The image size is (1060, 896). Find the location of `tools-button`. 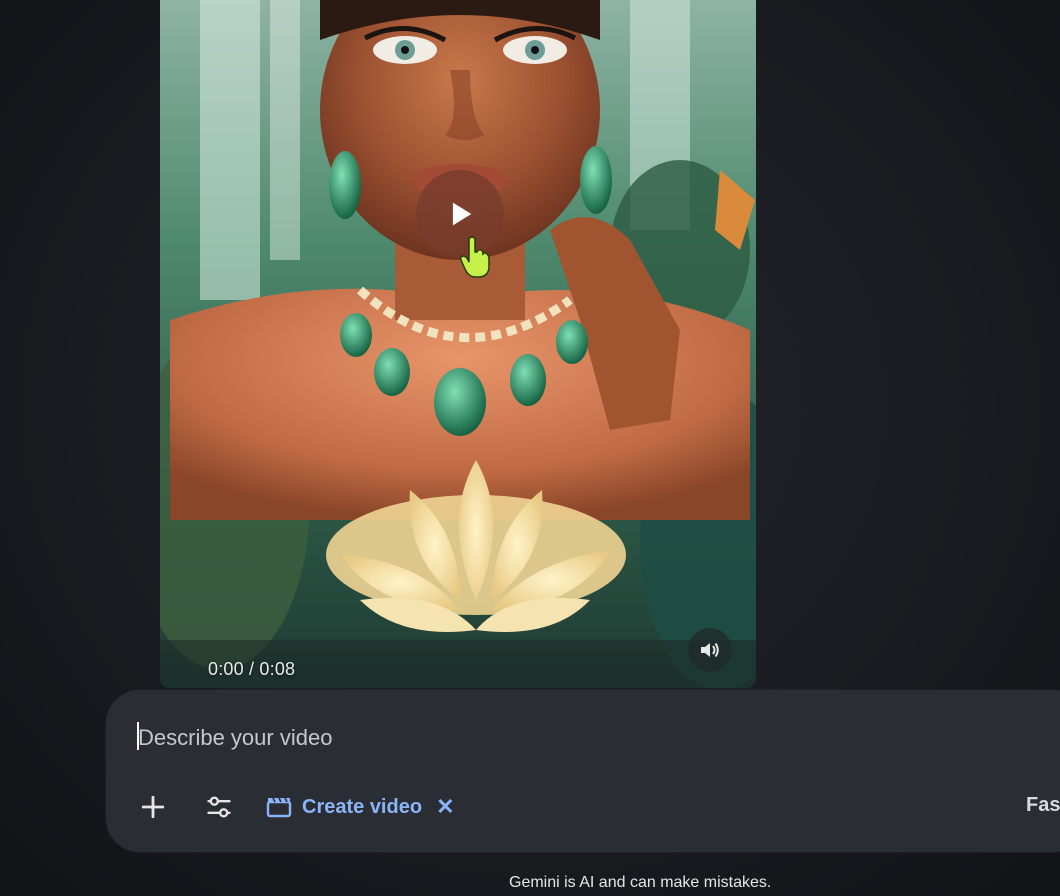

tools-button is located at coordinates (219, 807).